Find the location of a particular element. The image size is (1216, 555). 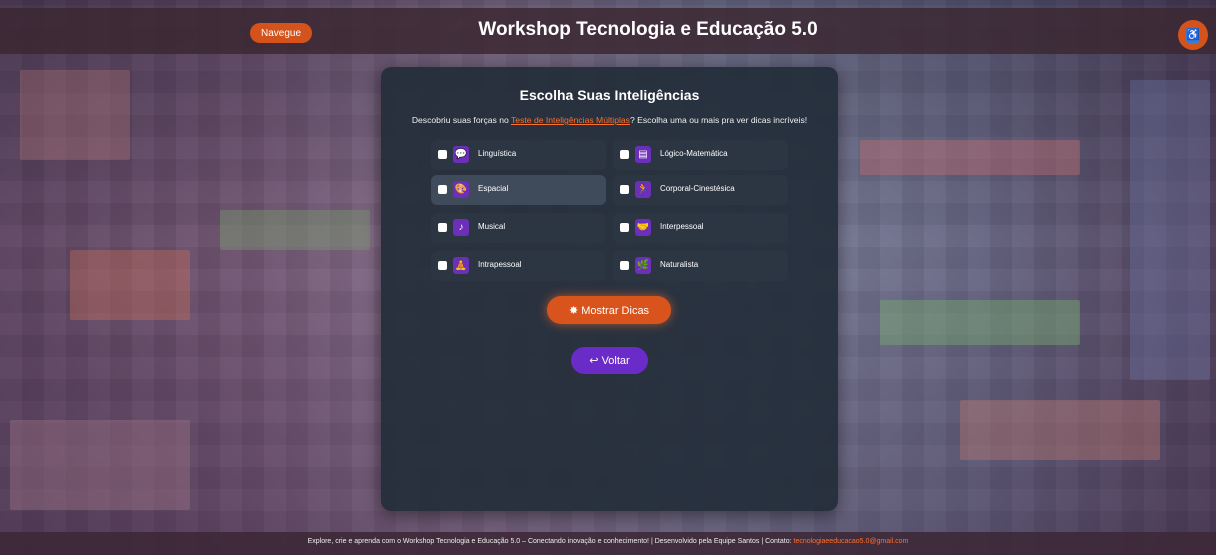

music-icon: ♪ is located at coordinates (461, 227).